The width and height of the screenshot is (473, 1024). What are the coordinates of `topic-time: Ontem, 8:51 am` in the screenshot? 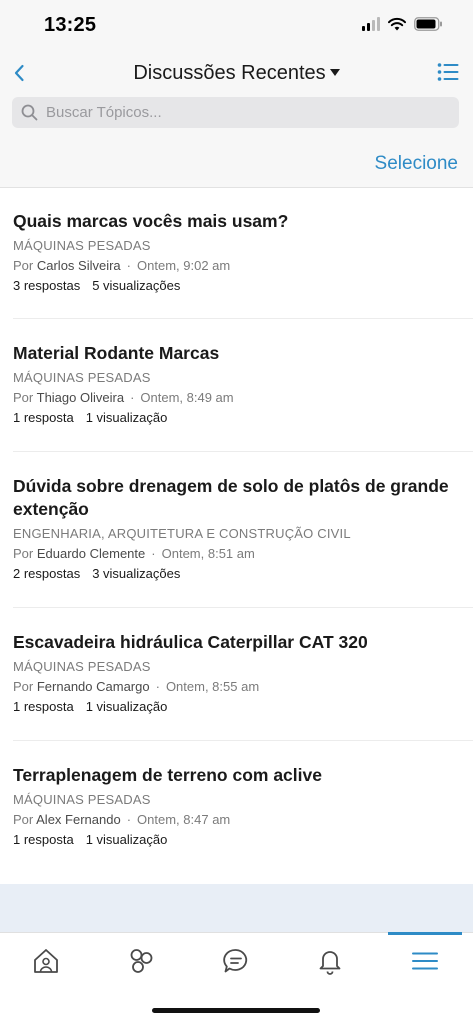 It's located at (208, 553).